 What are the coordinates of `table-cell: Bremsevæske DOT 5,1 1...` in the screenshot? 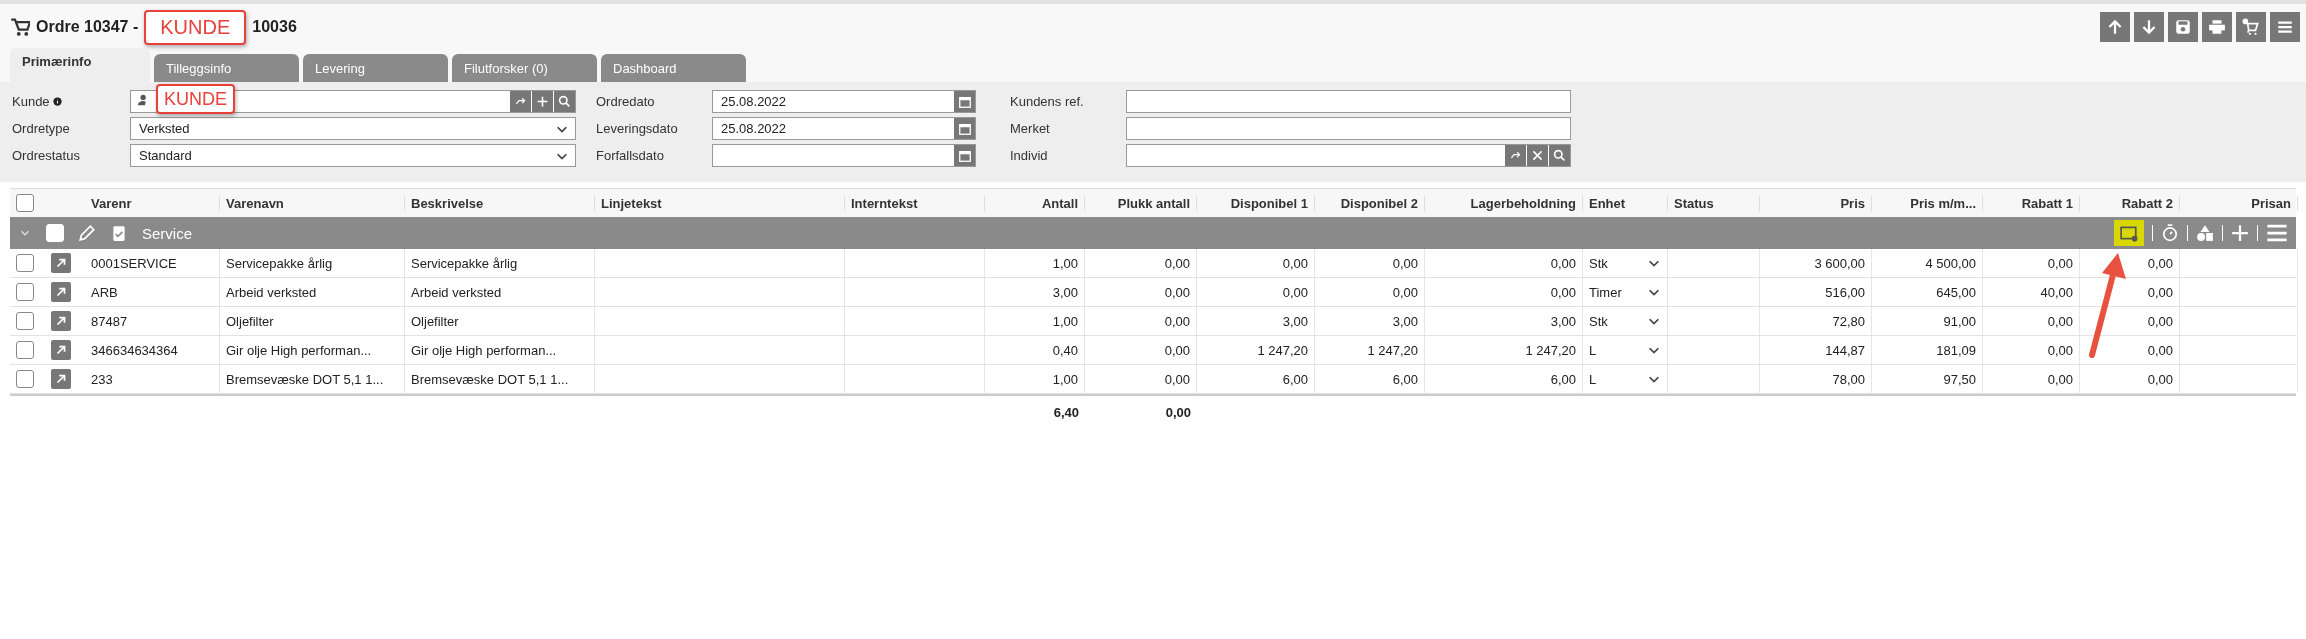 It's located at (312, 379).